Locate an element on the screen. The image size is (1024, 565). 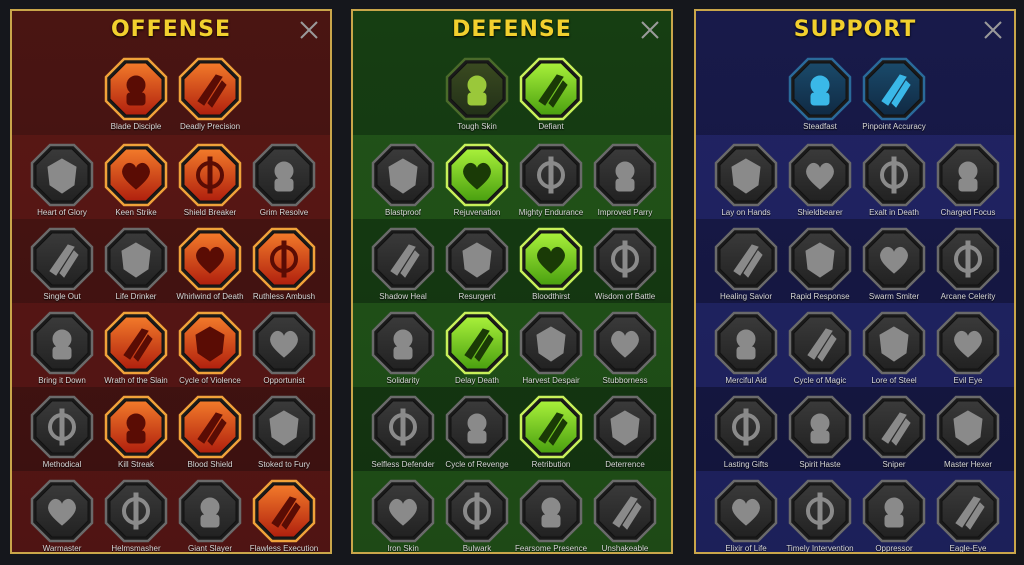
fanged-mouth-icon is located at coordinates (136, 259).